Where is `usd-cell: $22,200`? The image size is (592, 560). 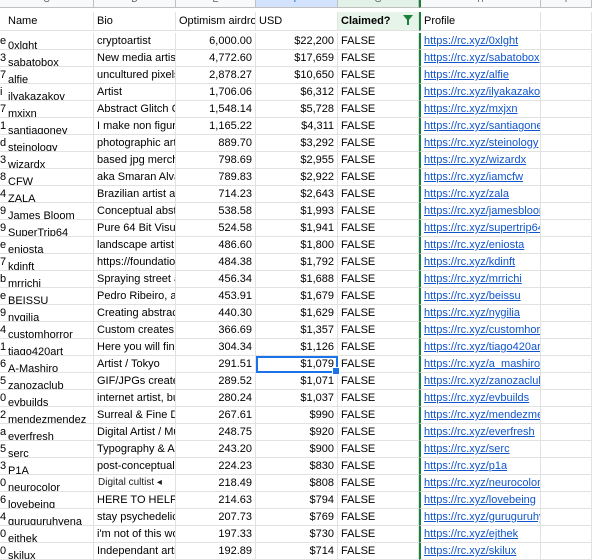 usd-cell: $22,200 is located at coordinates (297, 41).